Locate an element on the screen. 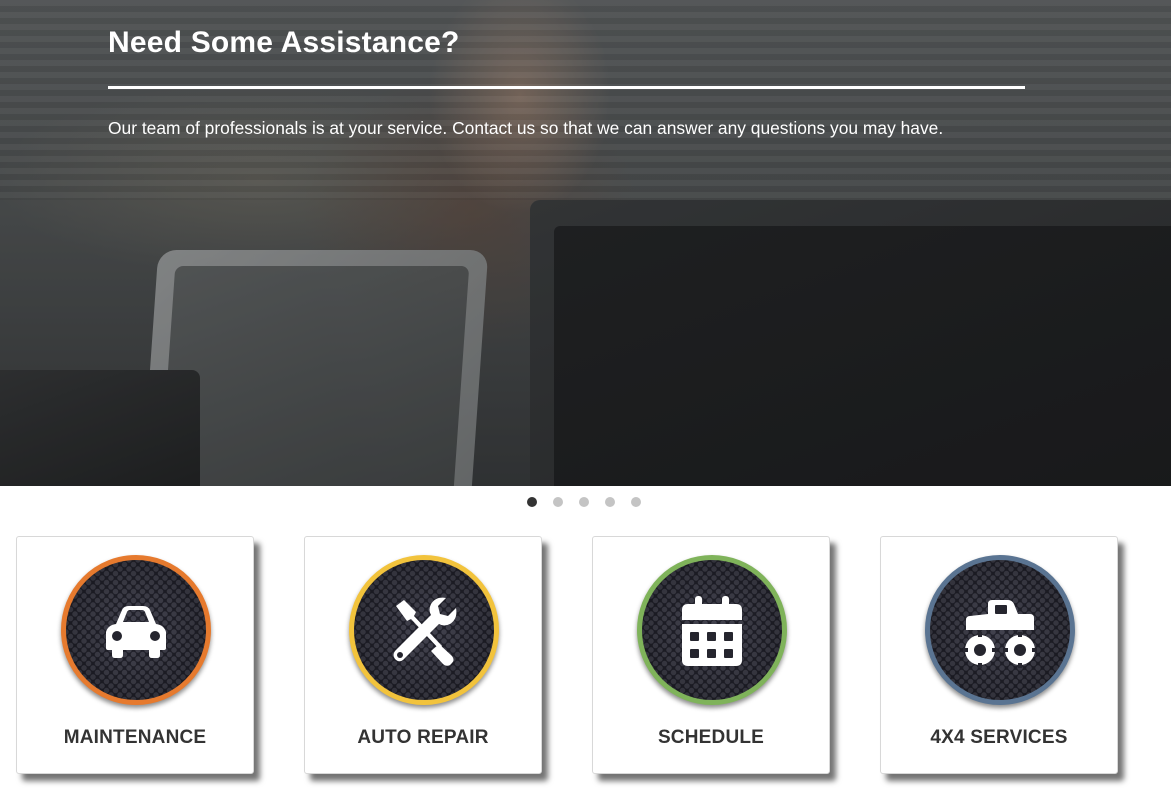 The height and width of the screenshot is (795, 1171). wrench-screwdriver-icon is located at coordinates (425, 631).